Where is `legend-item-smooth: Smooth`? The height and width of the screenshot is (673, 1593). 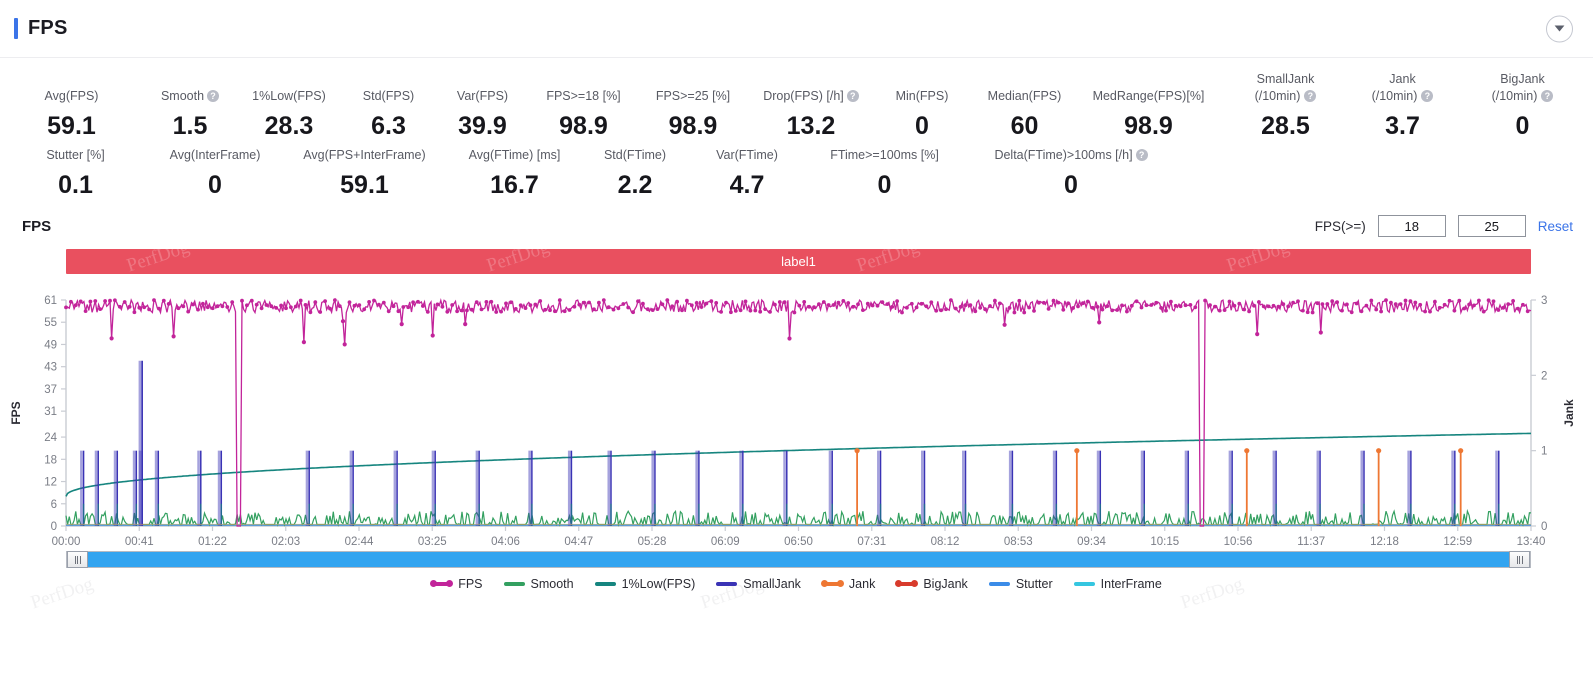 legend-item-smooth: Smooth is located at coordinates (538, 584).